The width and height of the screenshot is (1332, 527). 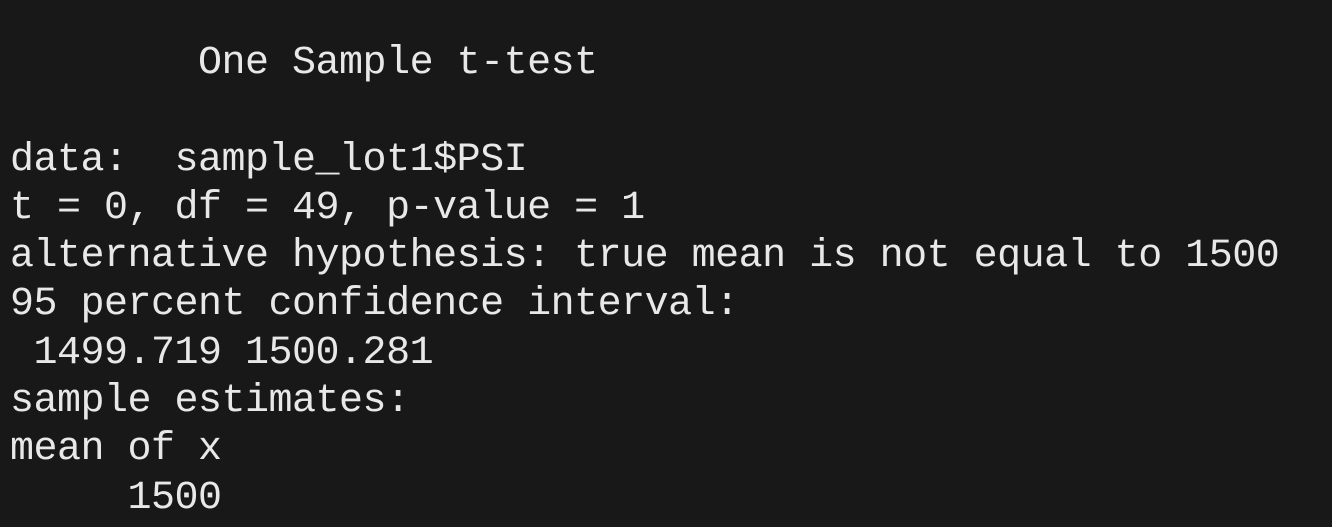 What do you see at coordinates (116, 450) in the screenshot?
I see `estimate-label: mean of x` at bounding box center [116, 450].